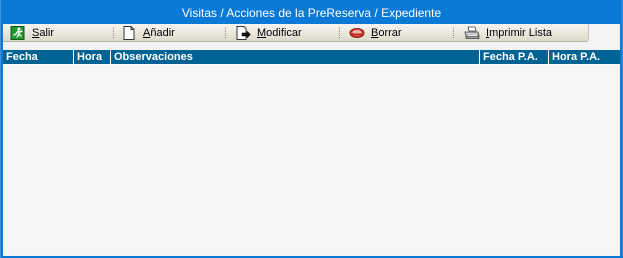 The image size is (623, 258). I want to click on add-button: Añadir, so click(148, 32).